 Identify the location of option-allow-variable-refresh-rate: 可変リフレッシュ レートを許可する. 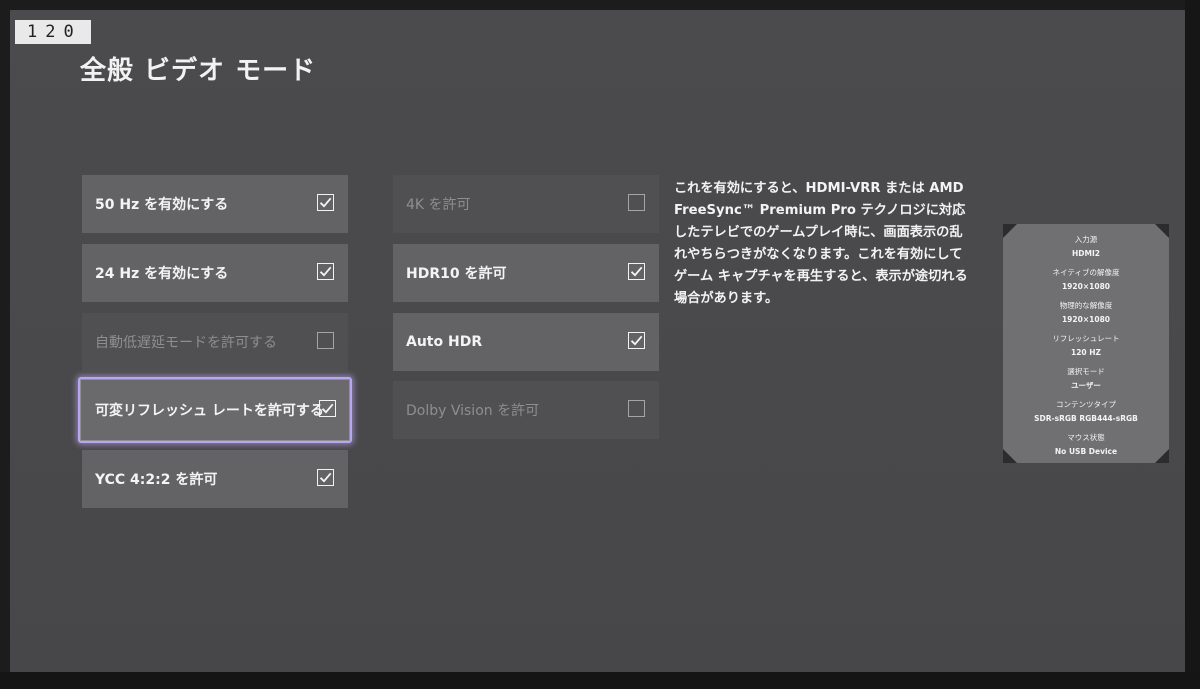
(215, 410).